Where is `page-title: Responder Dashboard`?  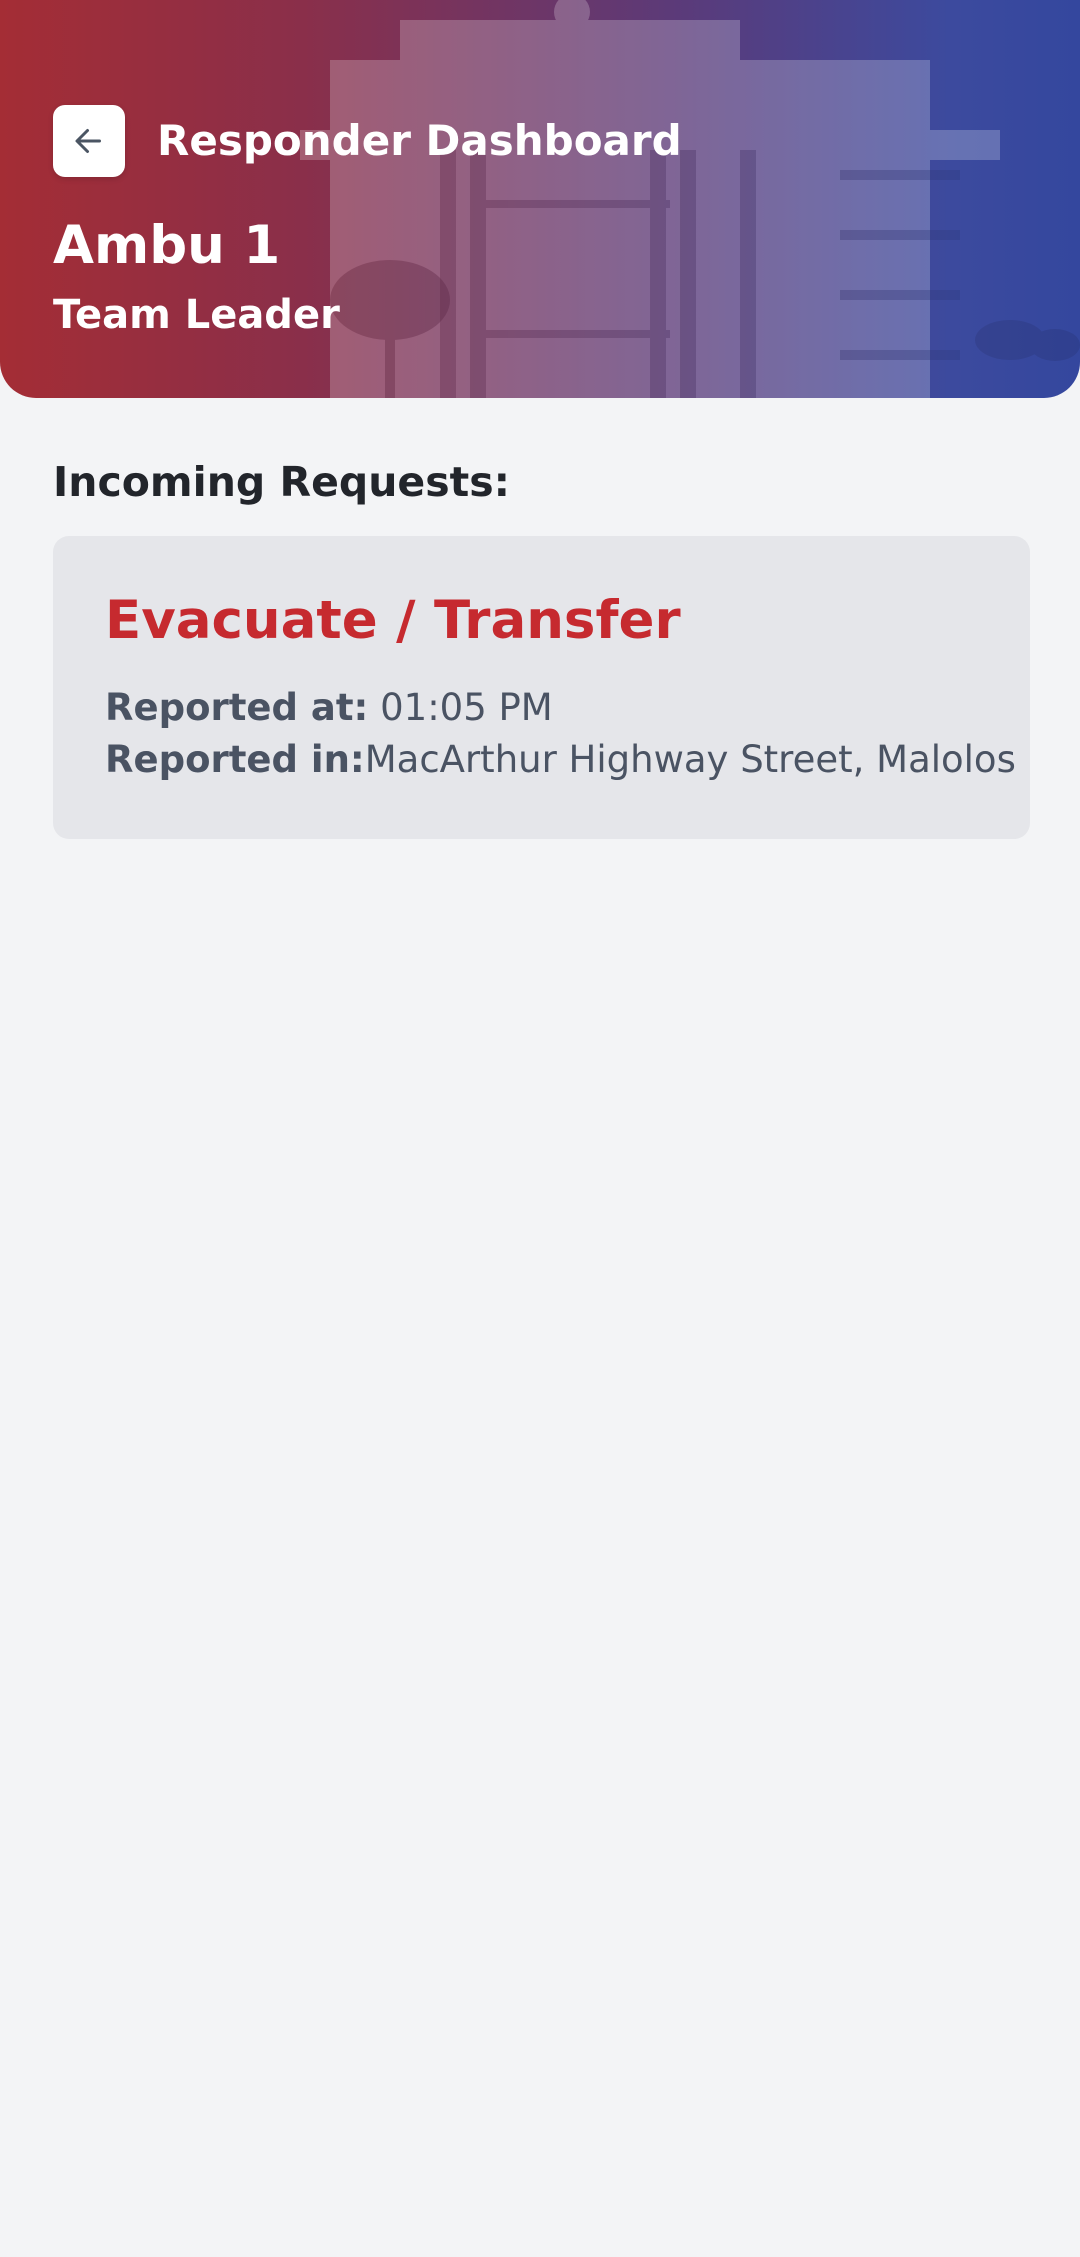
page-title: Responder Dashboard is located at coordinates (419, 140).